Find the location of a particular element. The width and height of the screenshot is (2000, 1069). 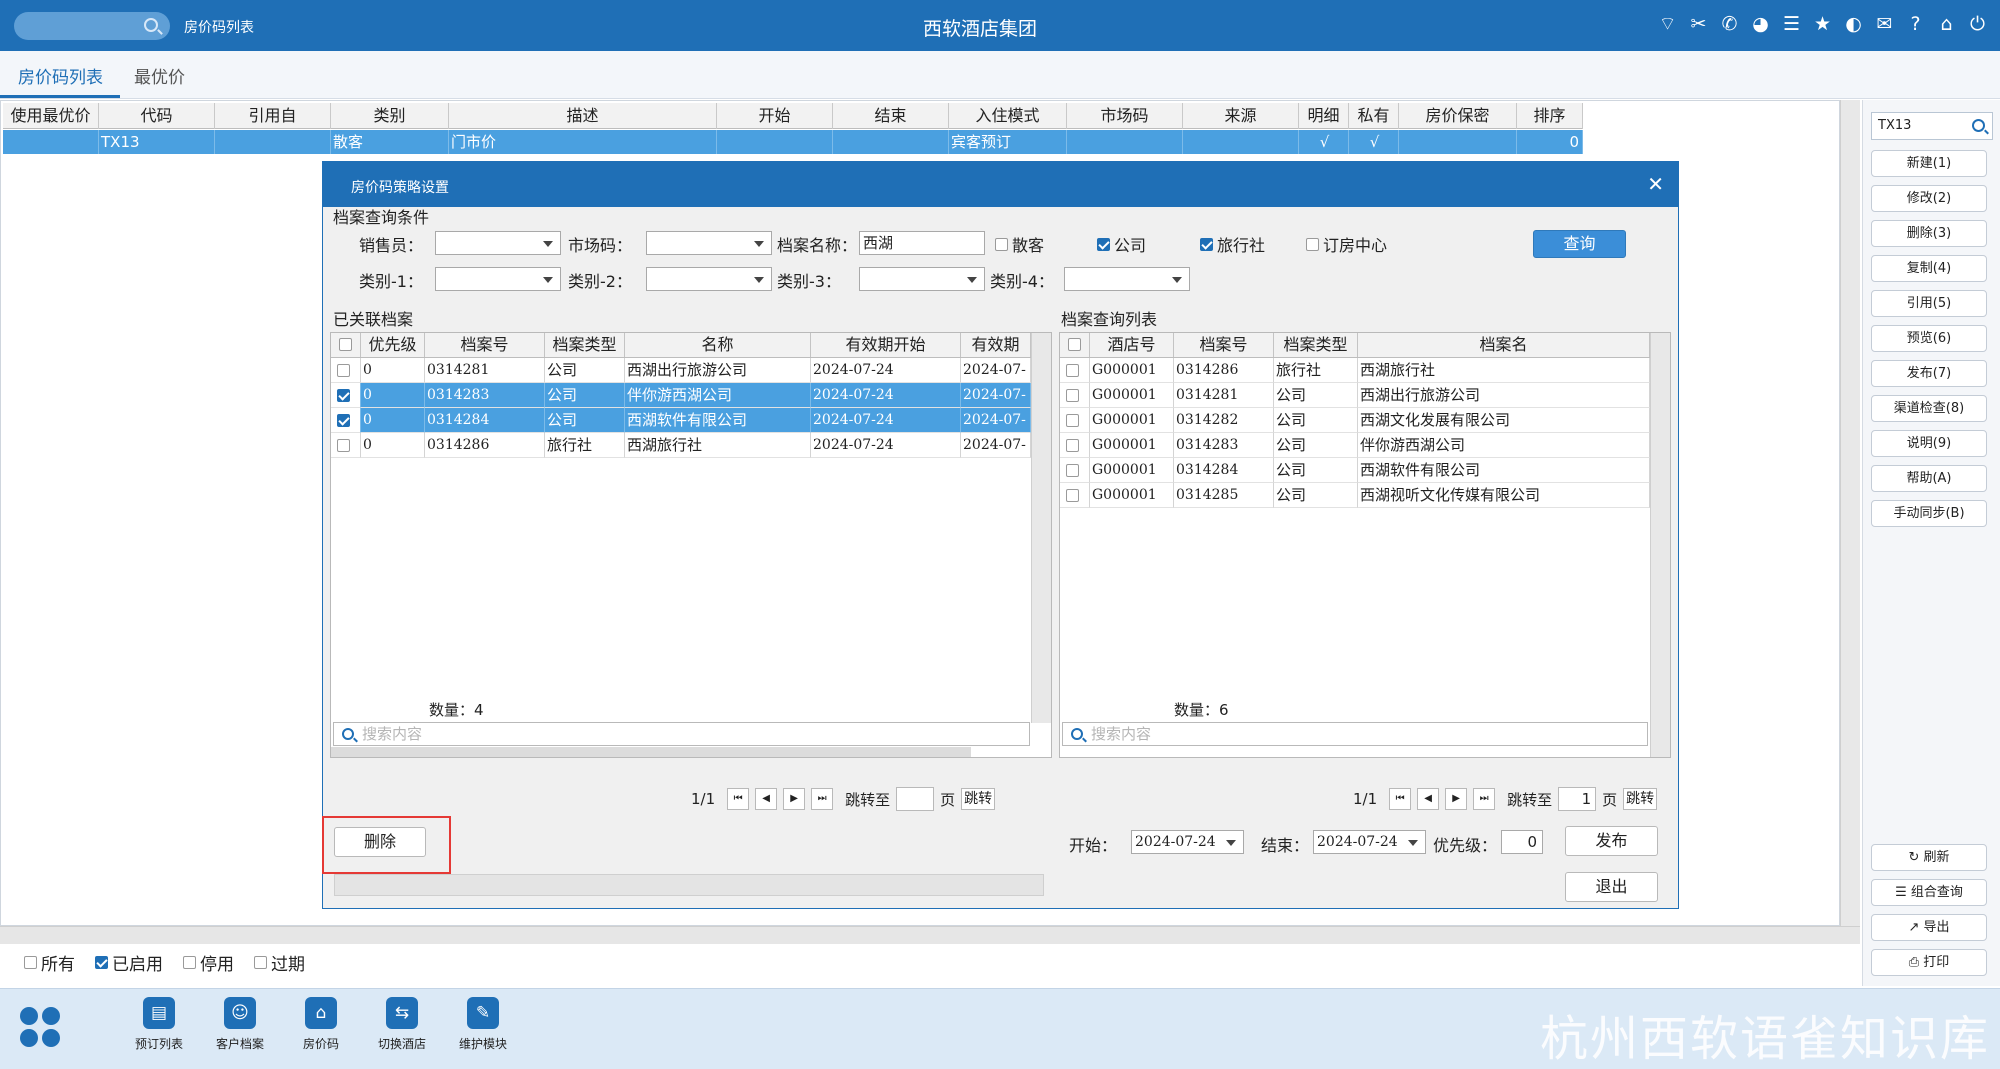

col-header: 引用自 is located at coordinates (273, 116).